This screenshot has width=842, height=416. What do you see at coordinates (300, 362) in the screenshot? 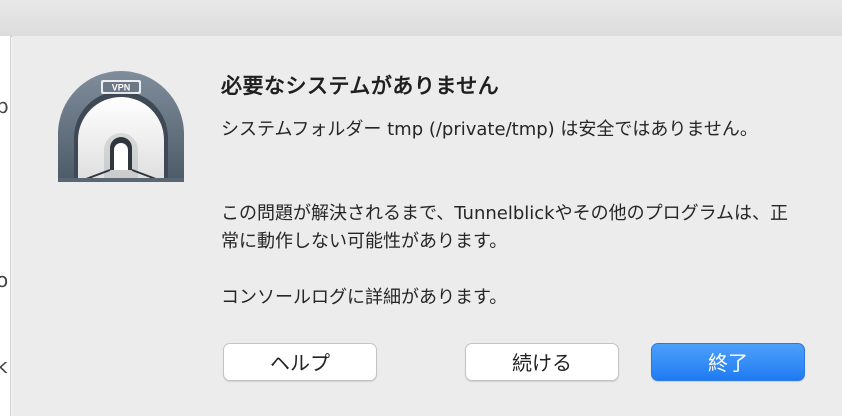
I see `help-button: ヘルプ` at bounding box center [300, 362].